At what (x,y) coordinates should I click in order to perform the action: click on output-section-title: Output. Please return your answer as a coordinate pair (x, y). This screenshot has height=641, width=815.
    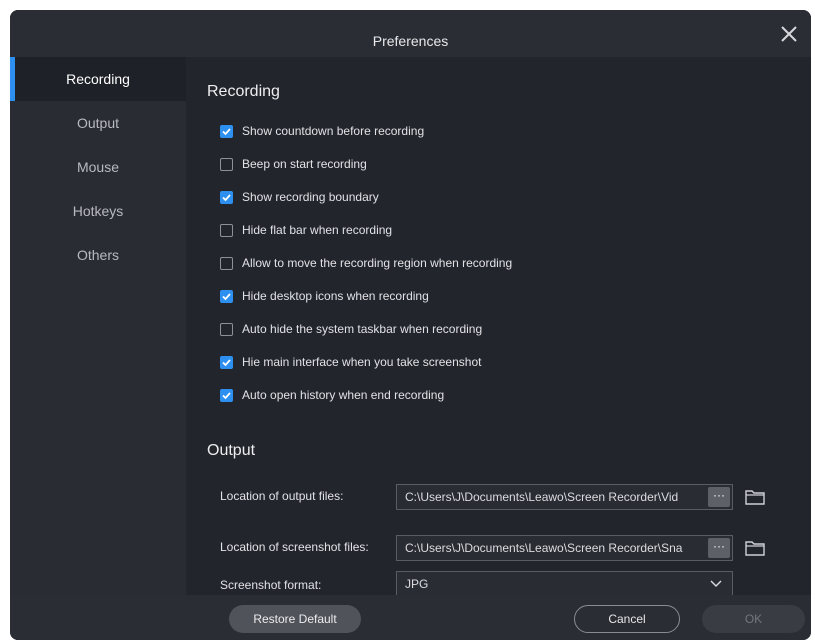
    Looking at the image, I should click on (231, 450).